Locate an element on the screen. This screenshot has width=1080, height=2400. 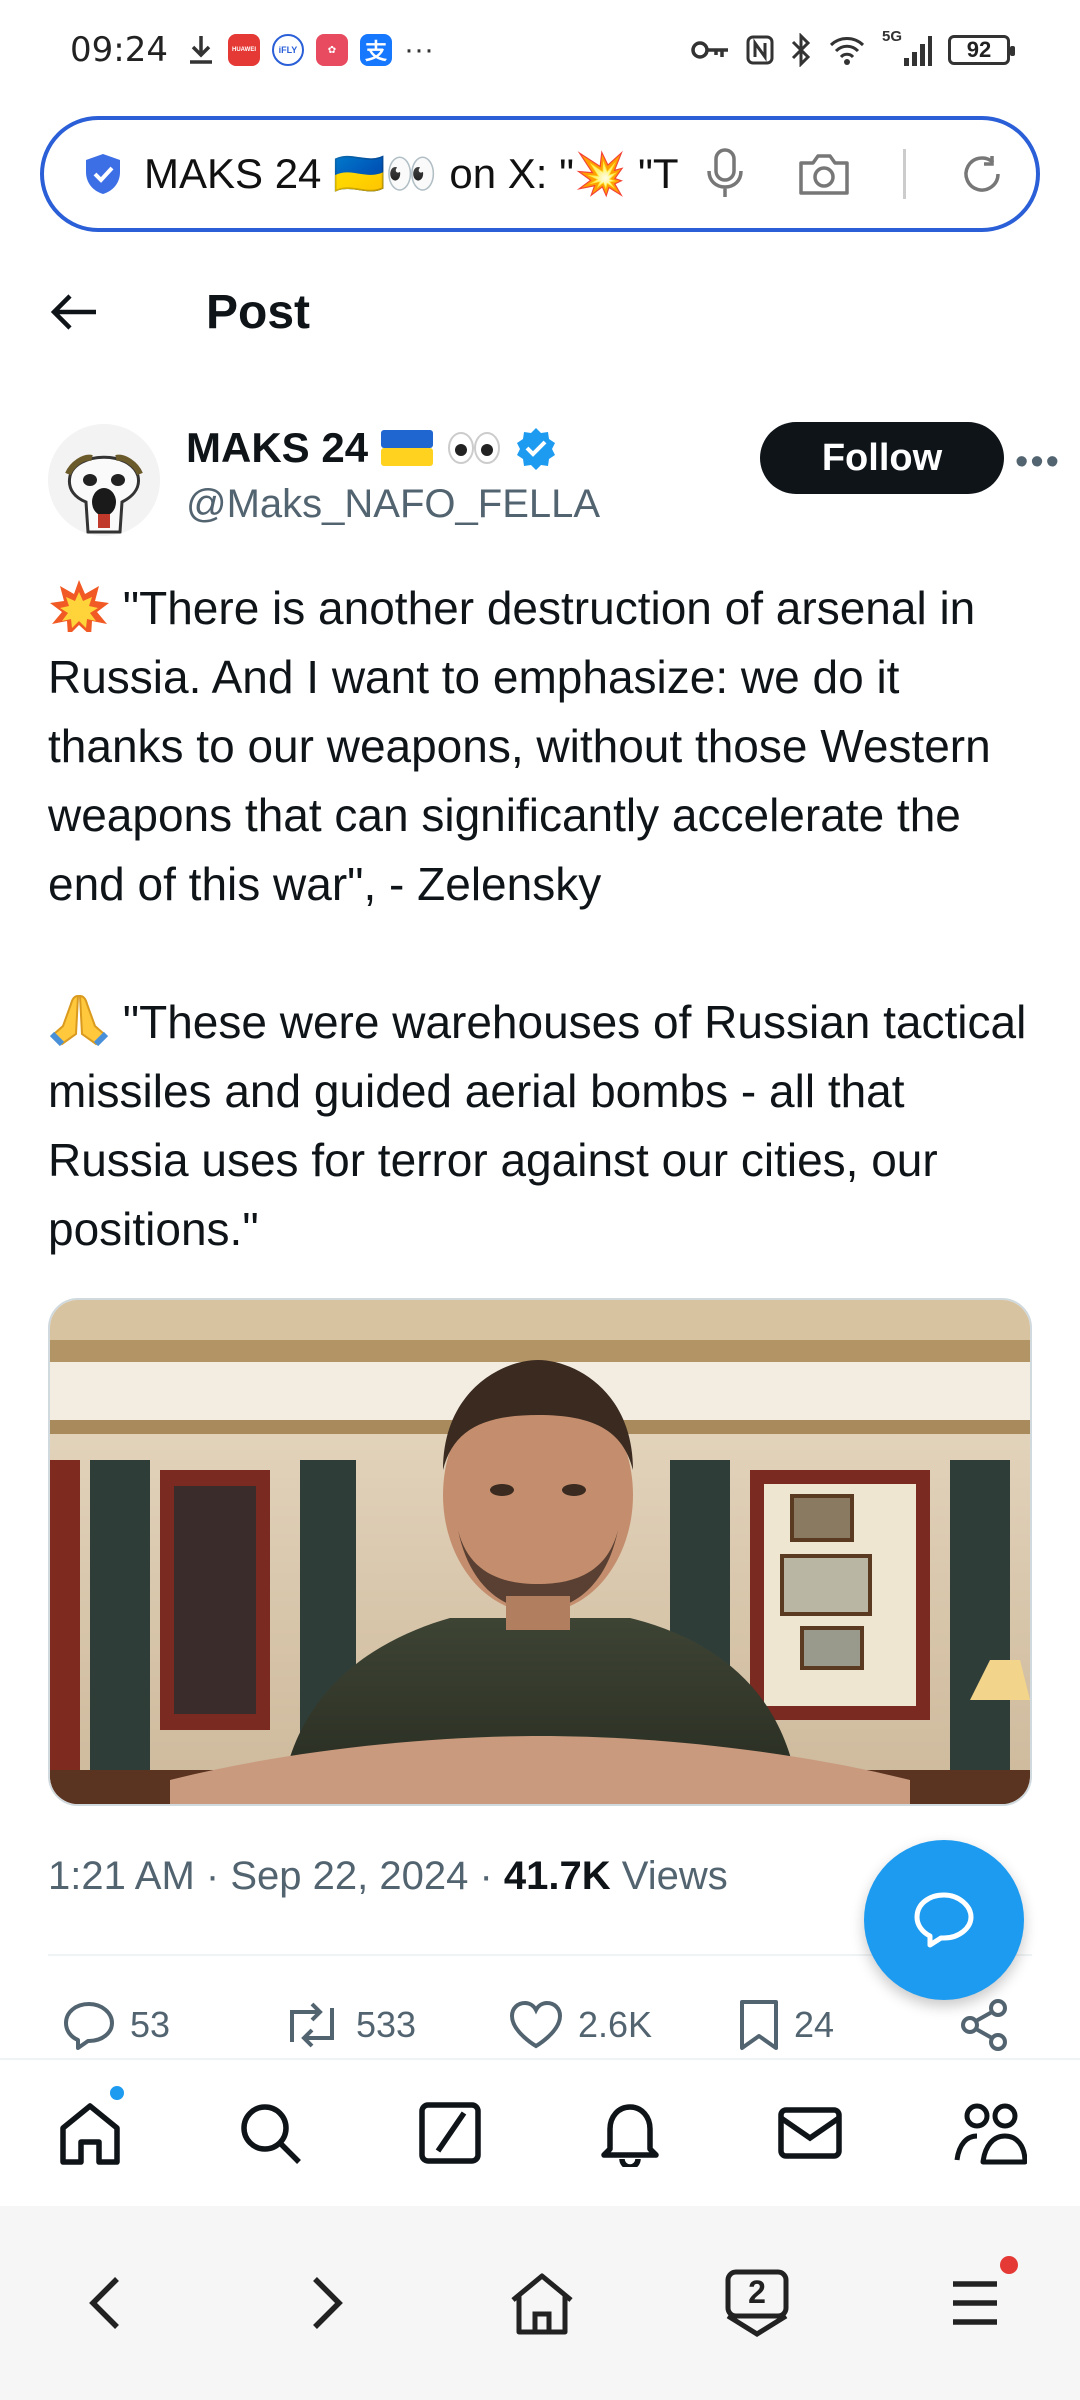
battery-level: 92 is located at coordinates (979, 49).